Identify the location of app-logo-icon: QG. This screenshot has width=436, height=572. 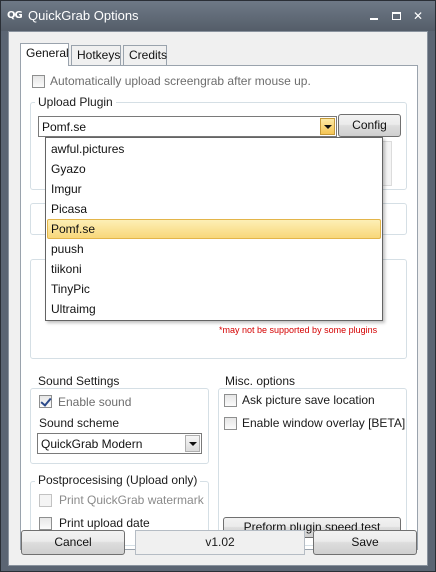
(15, 15).